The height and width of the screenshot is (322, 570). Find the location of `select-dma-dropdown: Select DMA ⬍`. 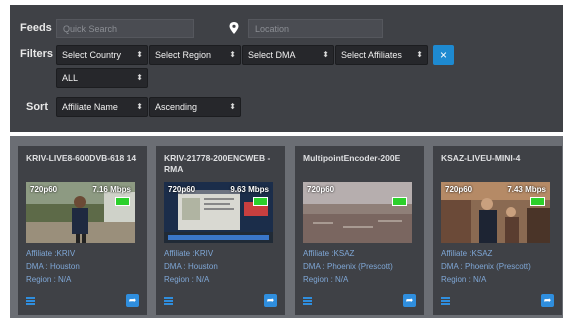

select-dma-dropdown: Select DMA ⬍ is located at coordinates (288, 55).